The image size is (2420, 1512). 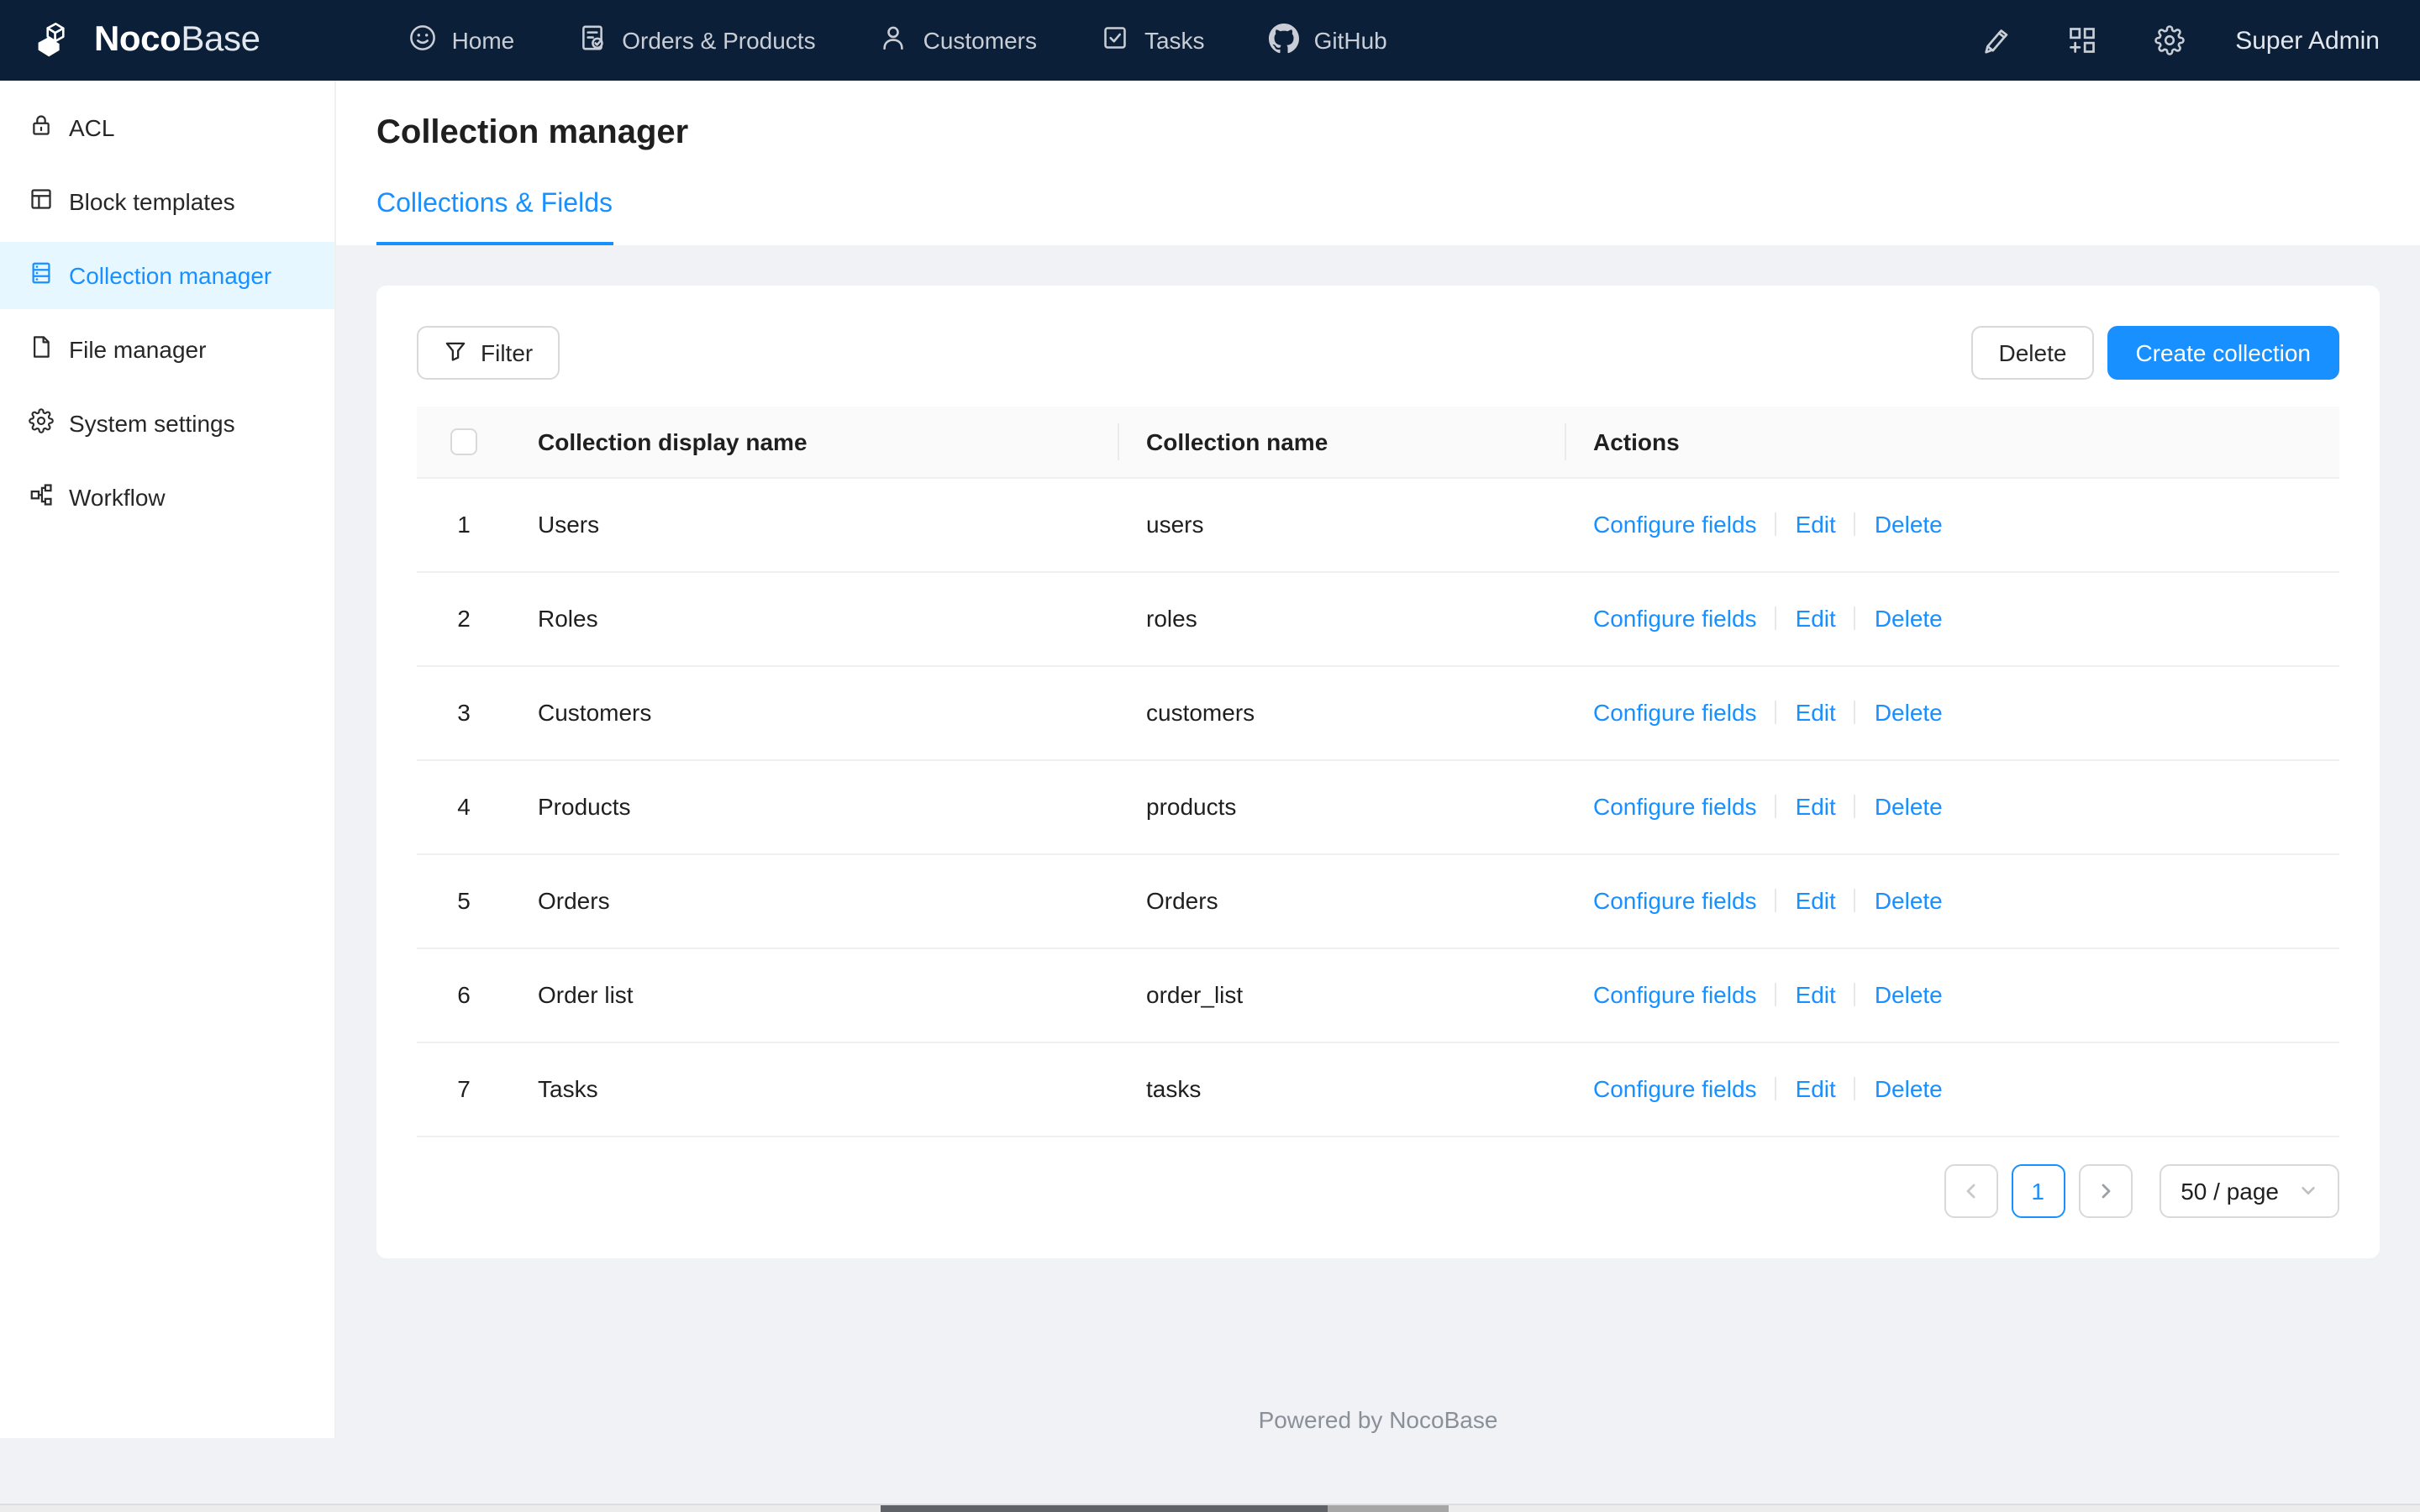 What do you see at coordinates (152, 423) in the screenshot?
I see `sidebar-item-label: System settings` at bounding box center [152, 423].